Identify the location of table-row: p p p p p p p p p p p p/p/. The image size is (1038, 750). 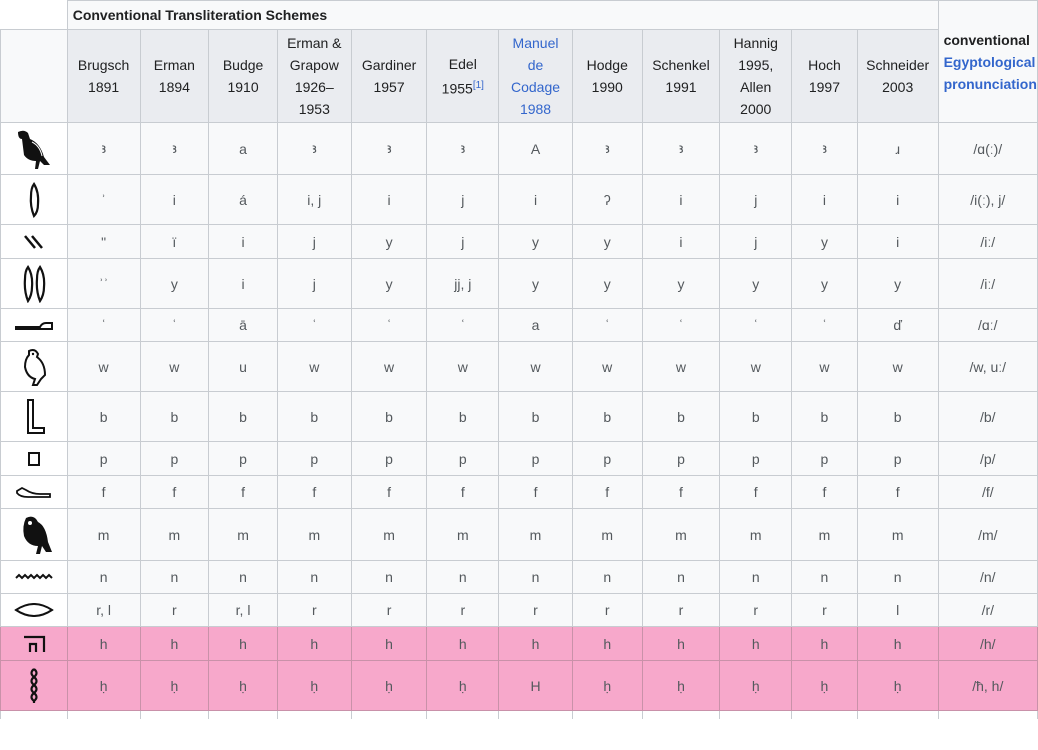
(519, 458).